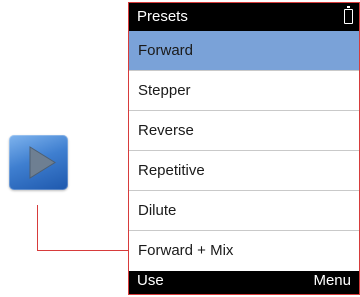 This screenshot has height=297, width=360. Describe the element at coordinates (244, 251) in the screenshot. I see `menu-item-forward-mix: Forward + Mix` at that location.